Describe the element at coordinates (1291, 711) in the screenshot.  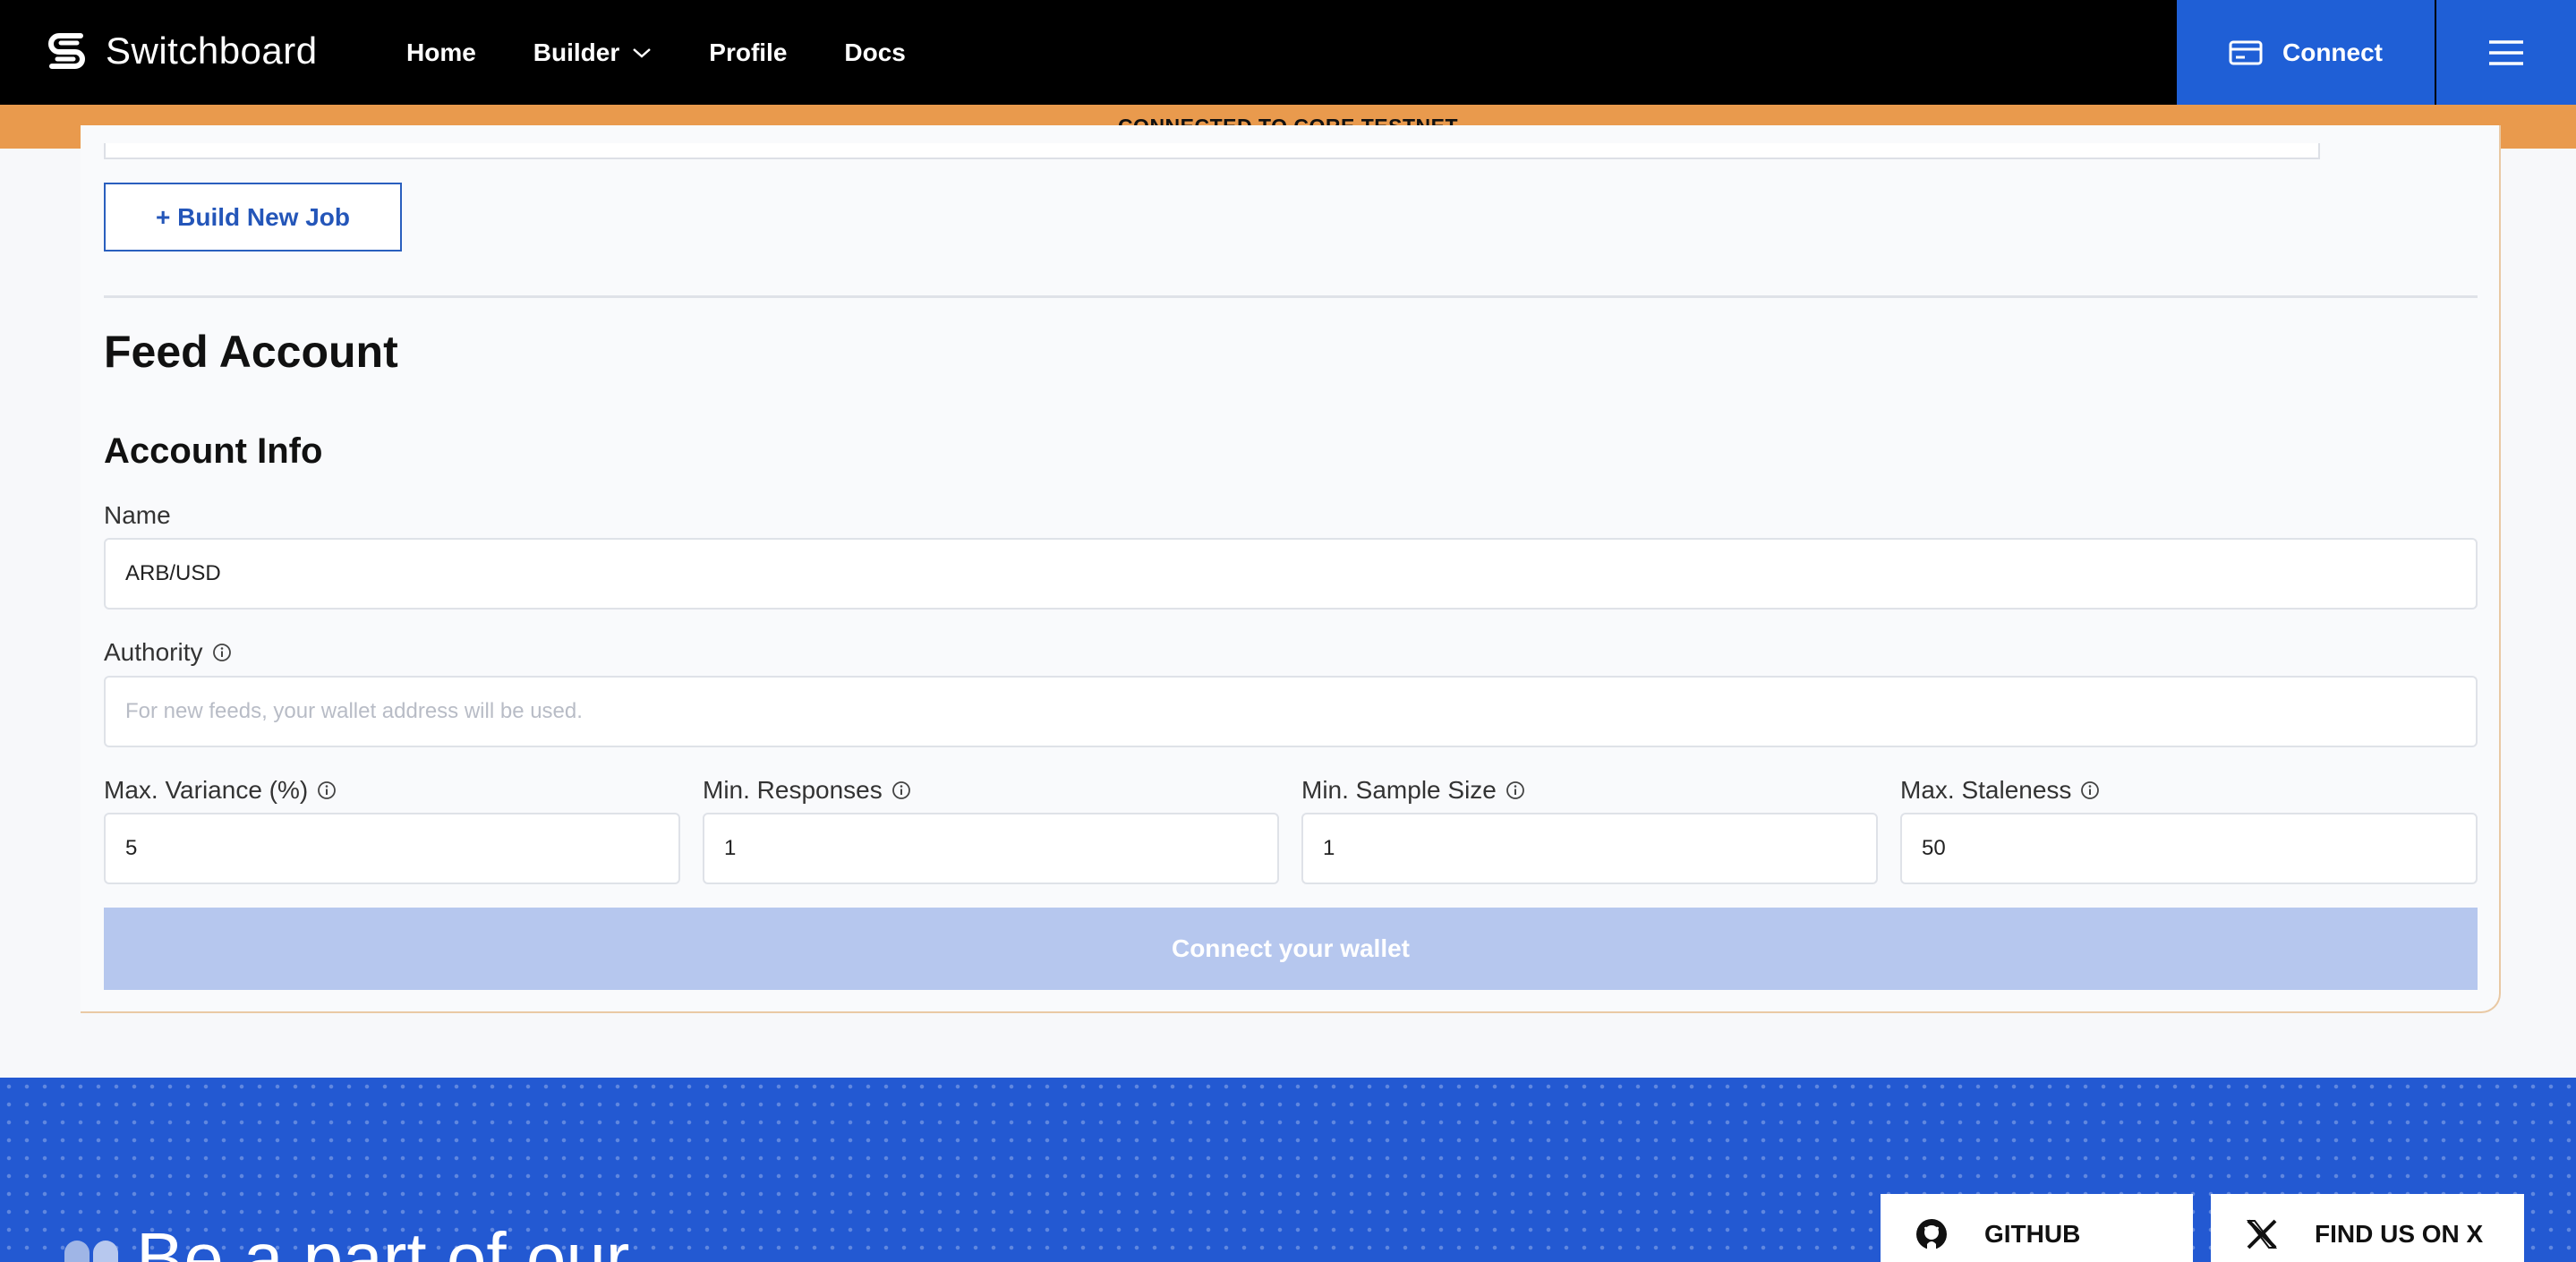
I see `authority-input` at that location.